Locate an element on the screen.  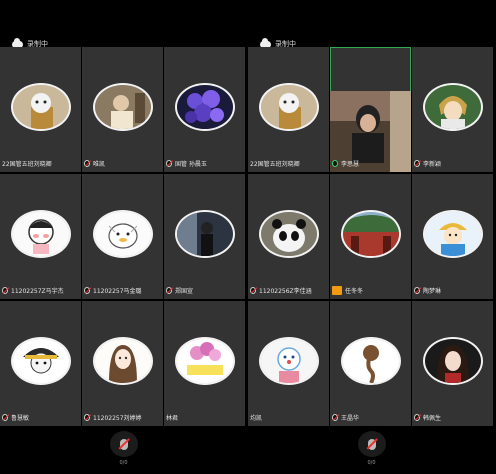
participant-tile: 11202256Z李佳涵 is located at coordinates (288, 236).